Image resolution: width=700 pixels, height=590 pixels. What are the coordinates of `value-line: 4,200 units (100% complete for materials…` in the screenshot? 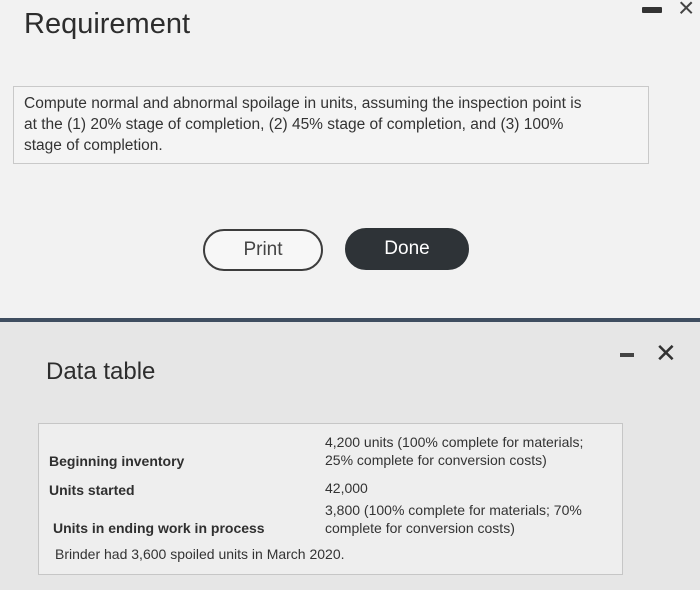 It's located at (454, 442).